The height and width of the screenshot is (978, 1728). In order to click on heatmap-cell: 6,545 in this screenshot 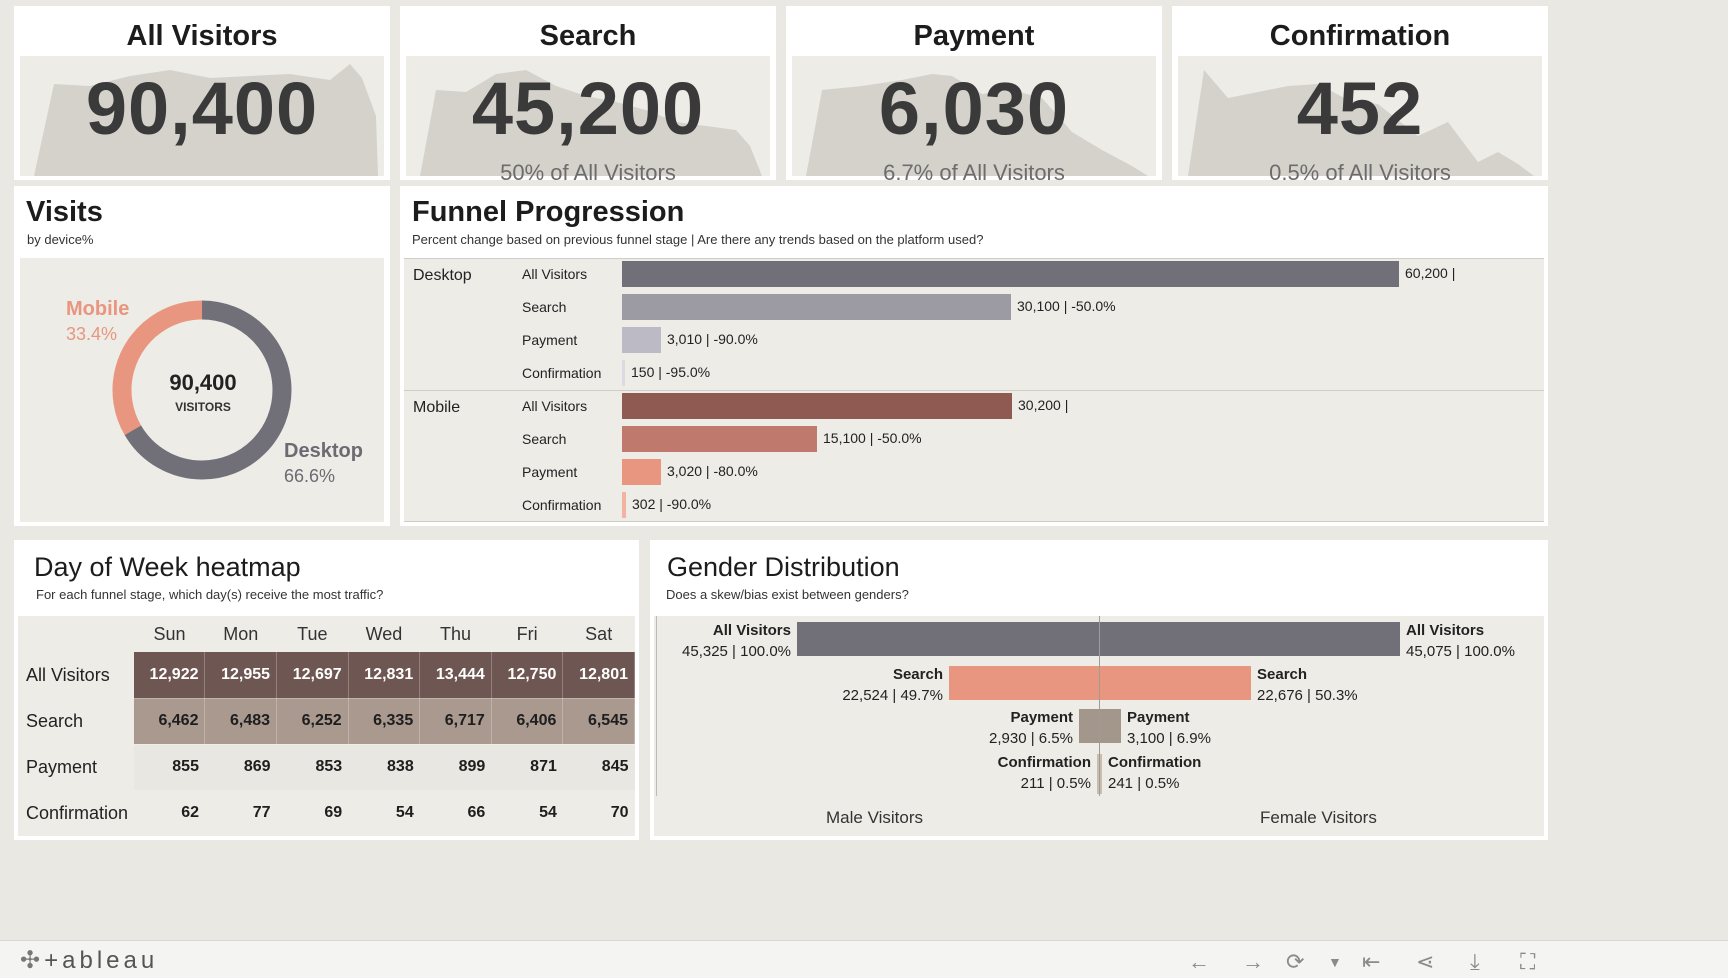, I will do `click(598, 721)`.